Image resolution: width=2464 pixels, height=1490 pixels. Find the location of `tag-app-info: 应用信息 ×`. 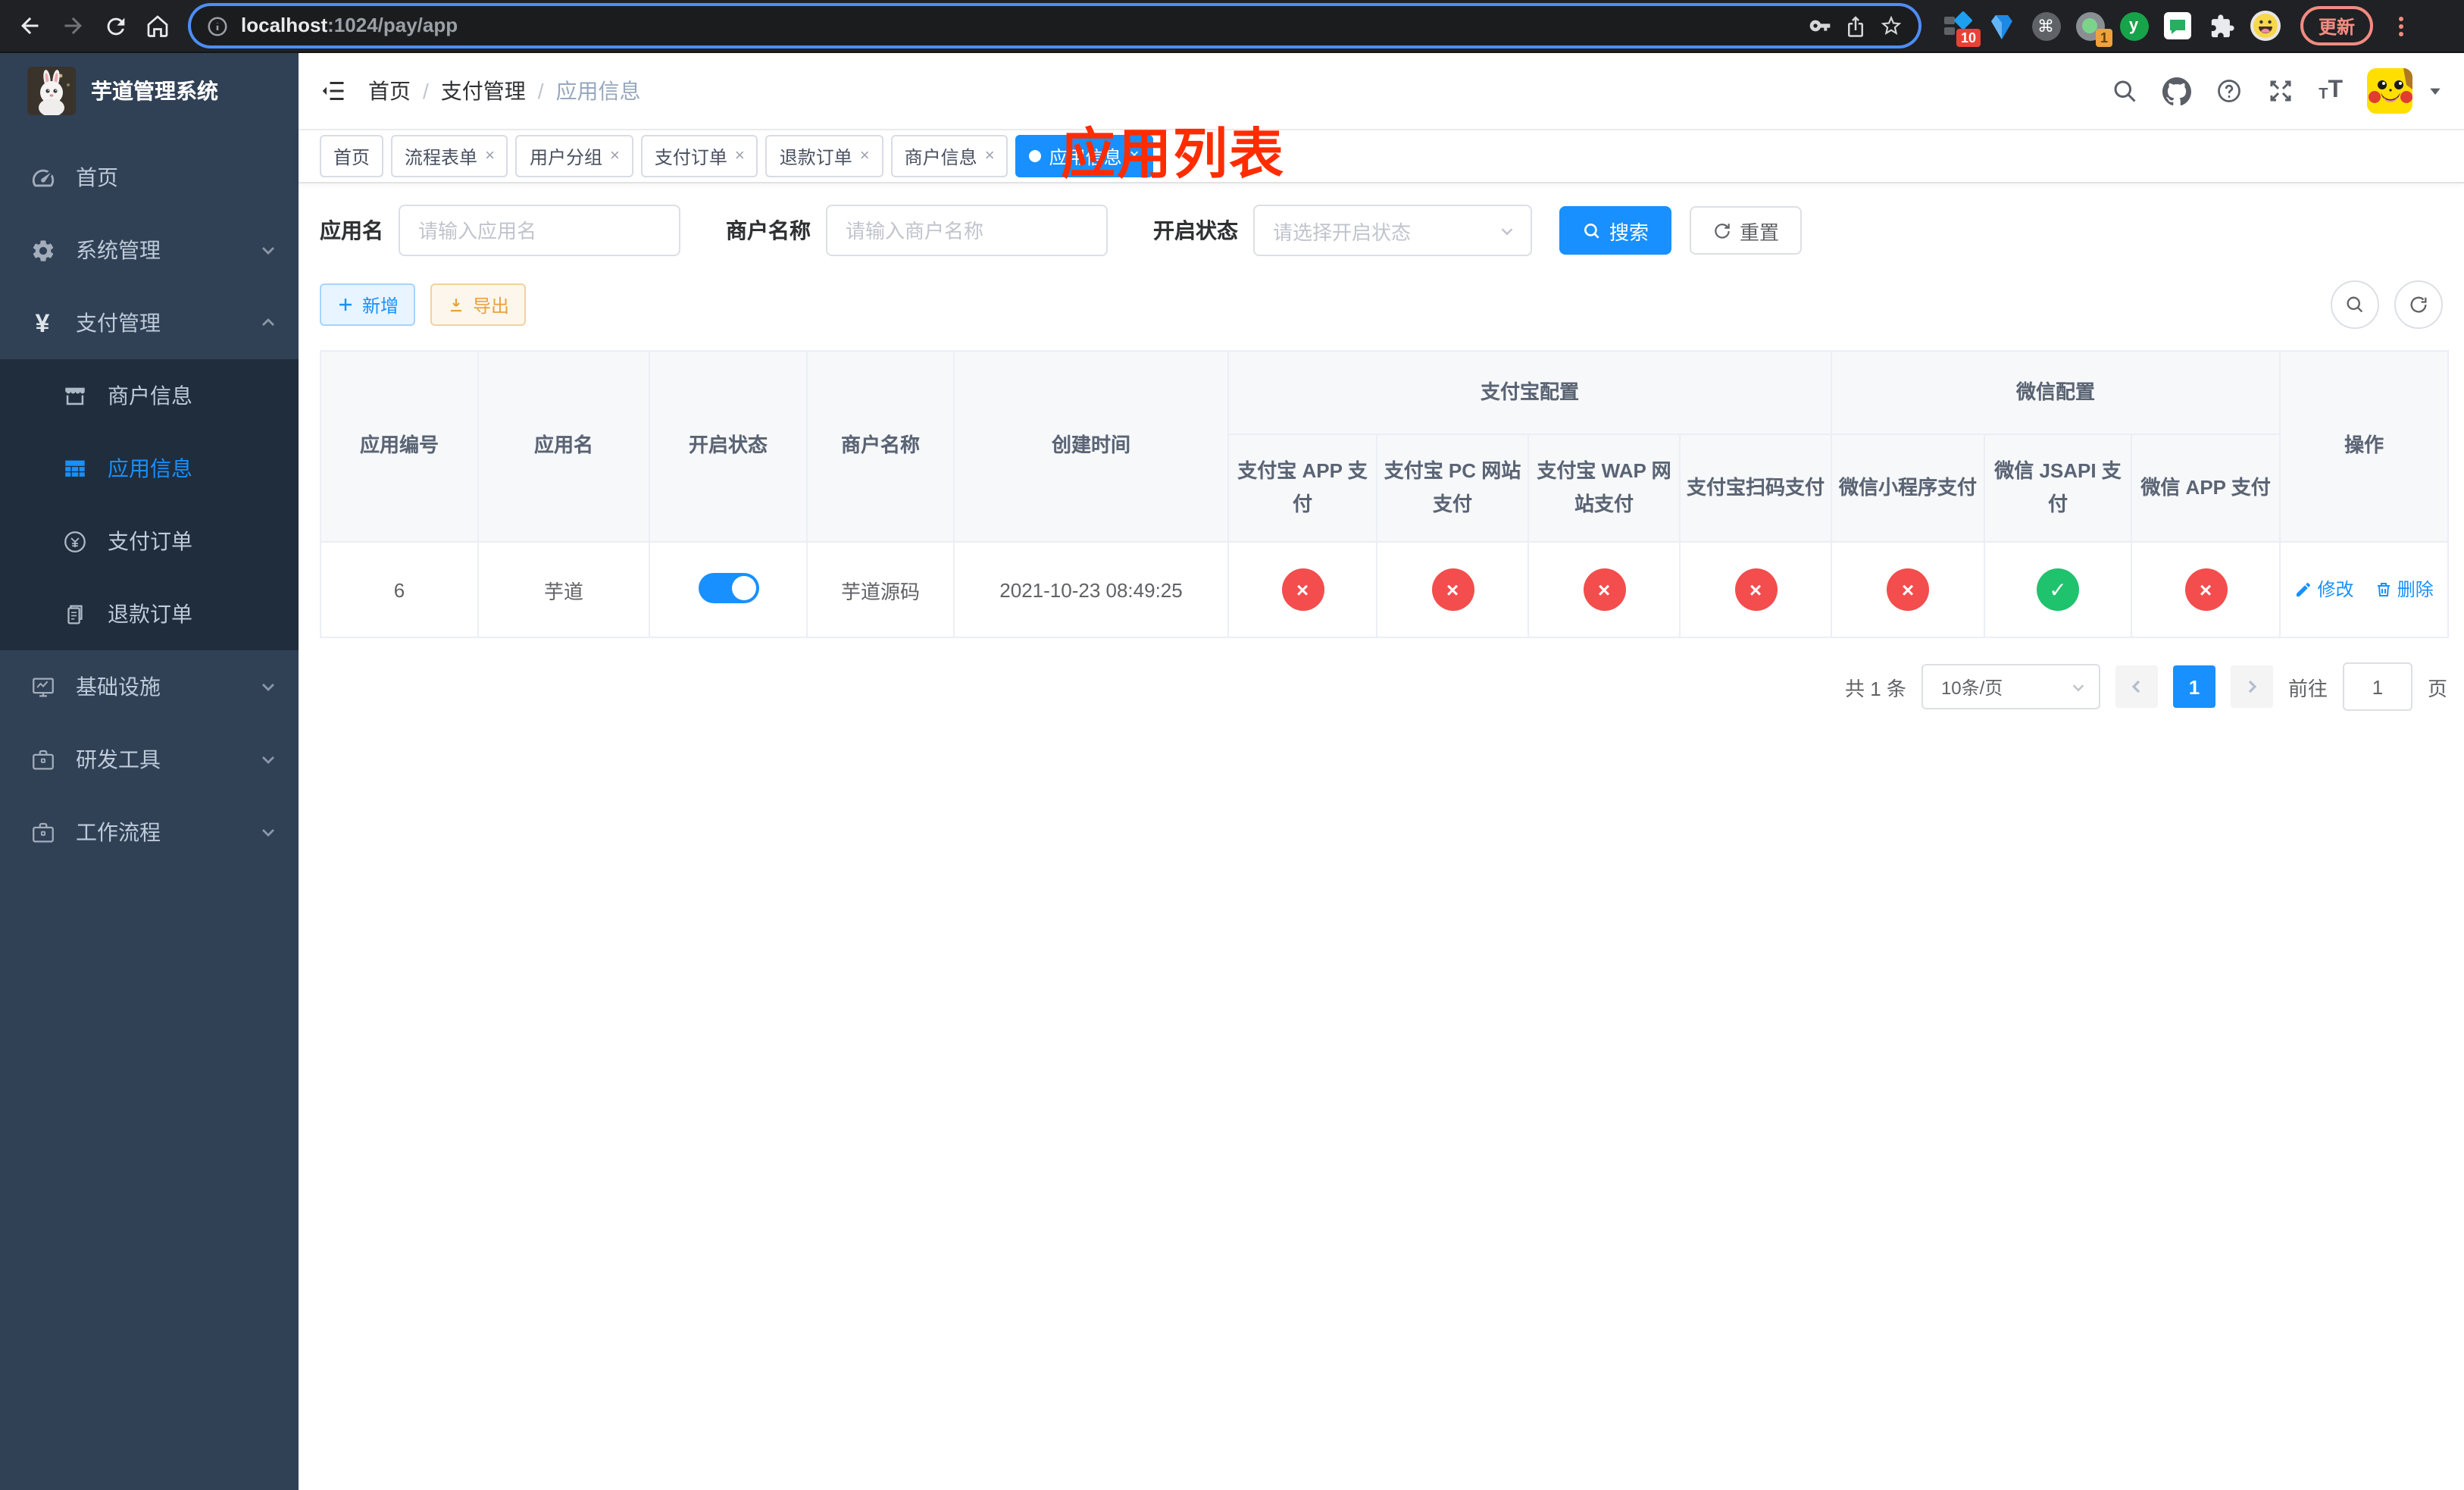

tag-app-info: 应用信息 × is located at coordinates (1084, 156).